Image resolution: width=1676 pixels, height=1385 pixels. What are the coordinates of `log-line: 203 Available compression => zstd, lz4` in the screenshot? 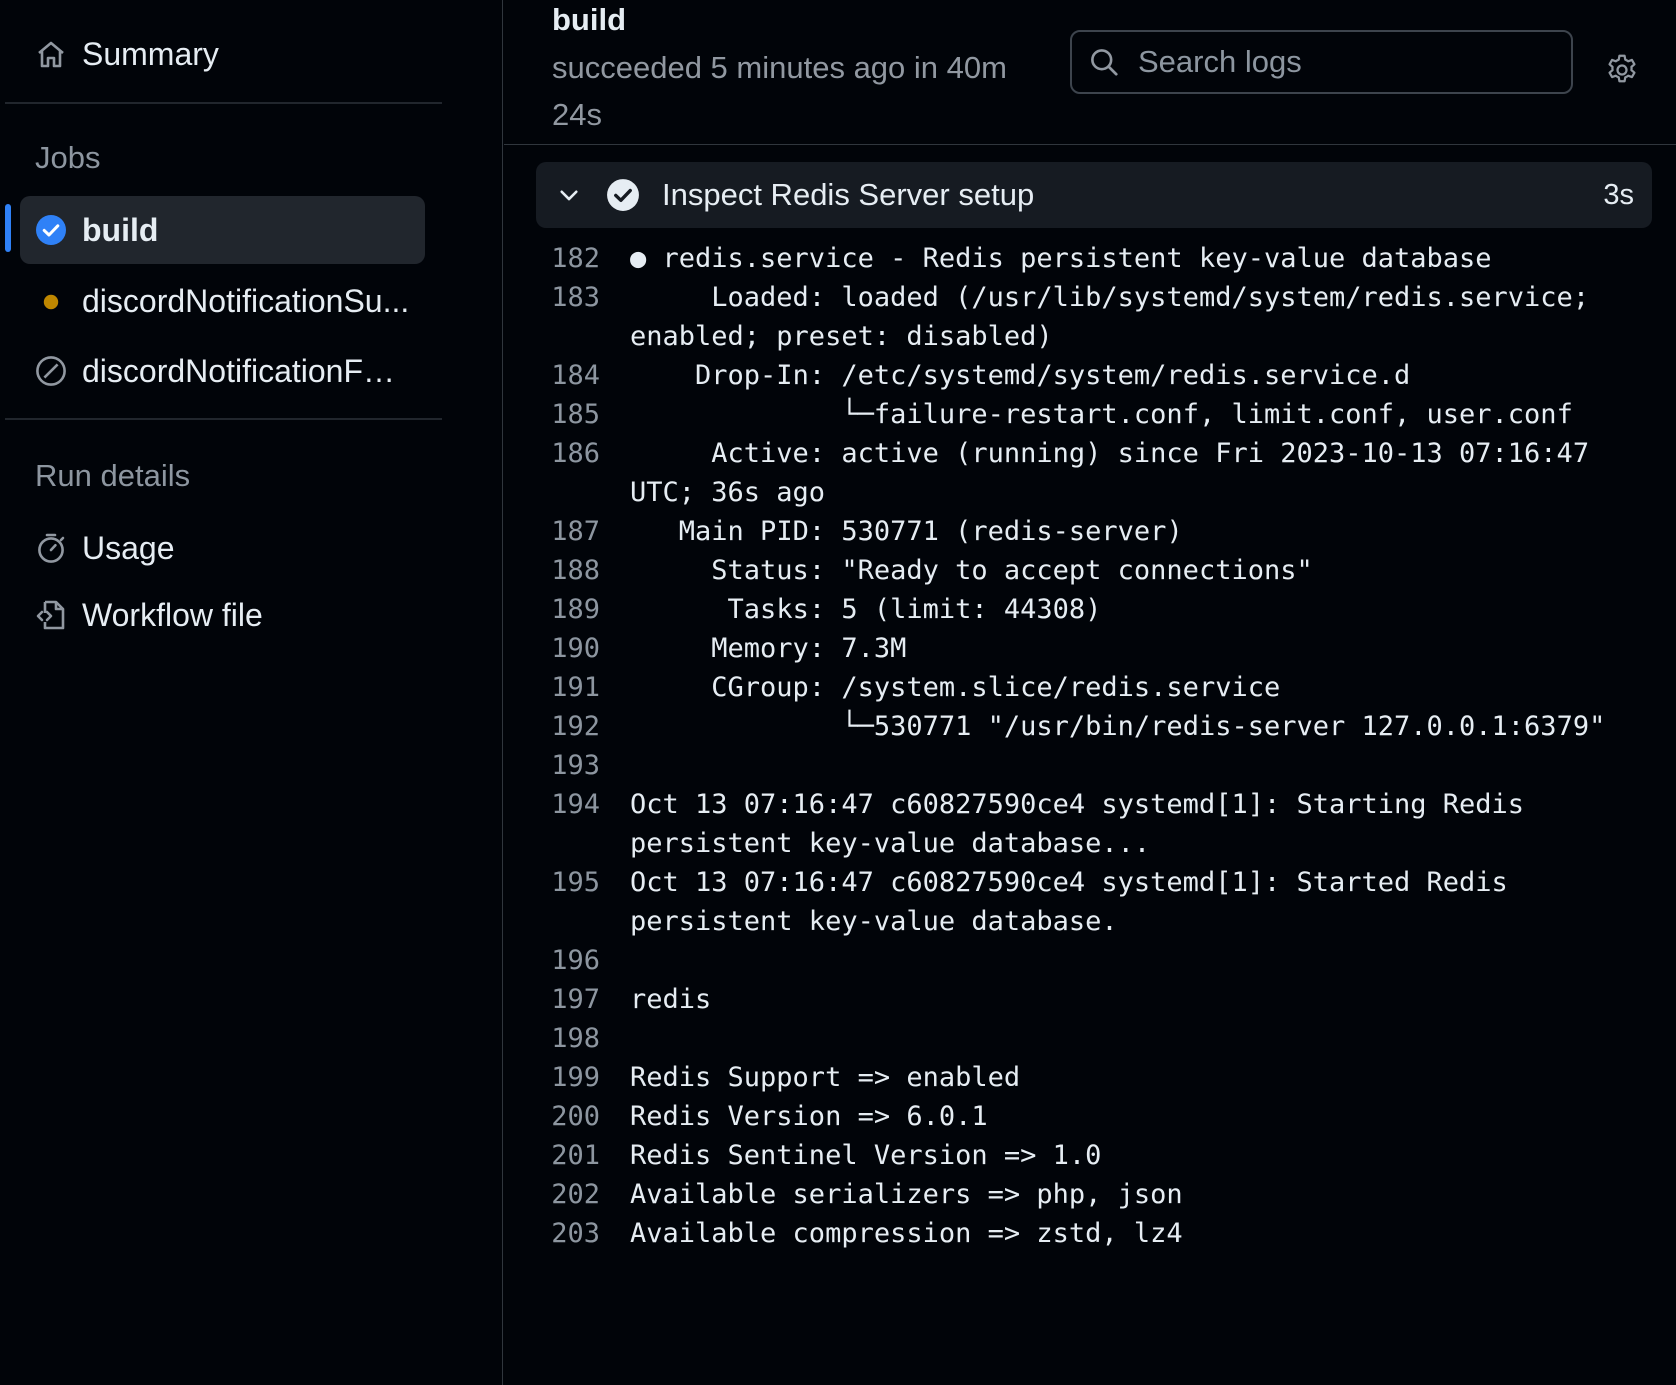 It's located at (1090, 1233).